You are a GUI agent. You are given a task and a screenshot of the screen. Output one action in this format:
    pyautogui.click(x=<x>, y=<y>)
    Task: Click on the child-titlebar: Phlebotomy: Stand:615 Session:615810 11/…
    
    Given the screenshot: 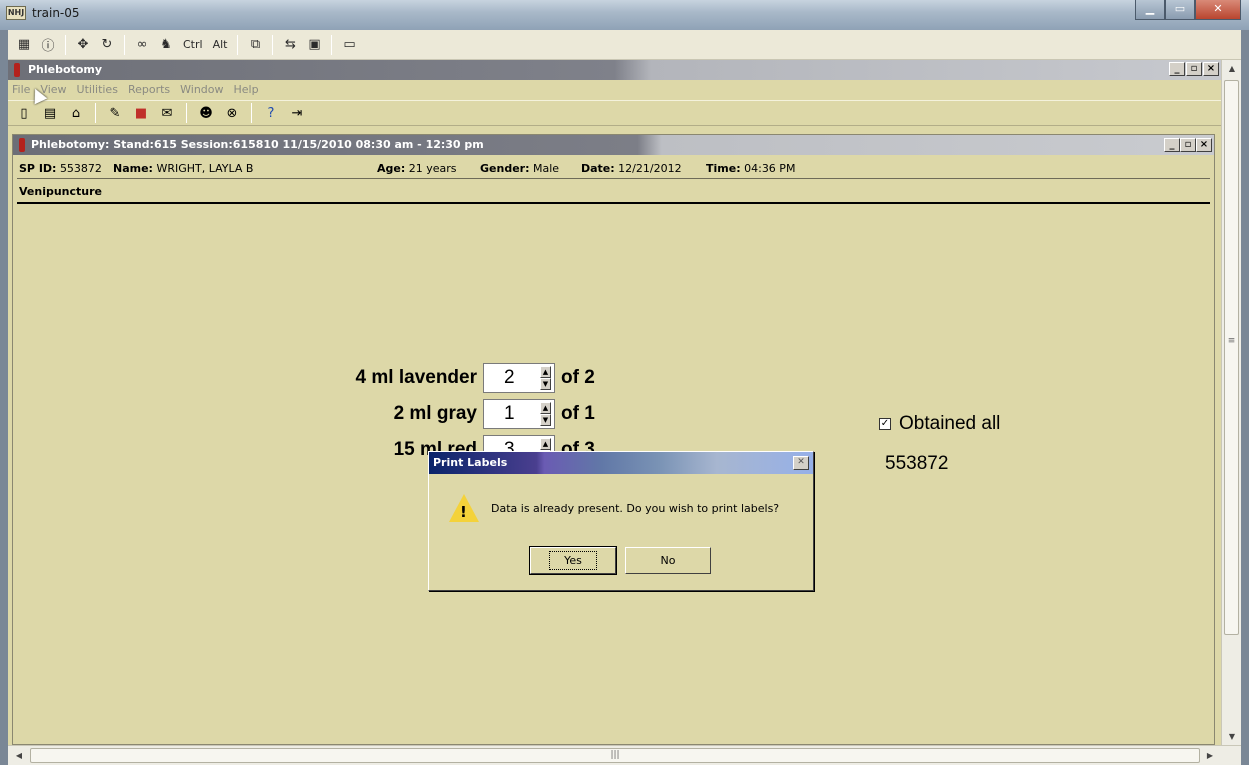 What is the action you would take?
    pyautogui.click(x=613, y=145)
    